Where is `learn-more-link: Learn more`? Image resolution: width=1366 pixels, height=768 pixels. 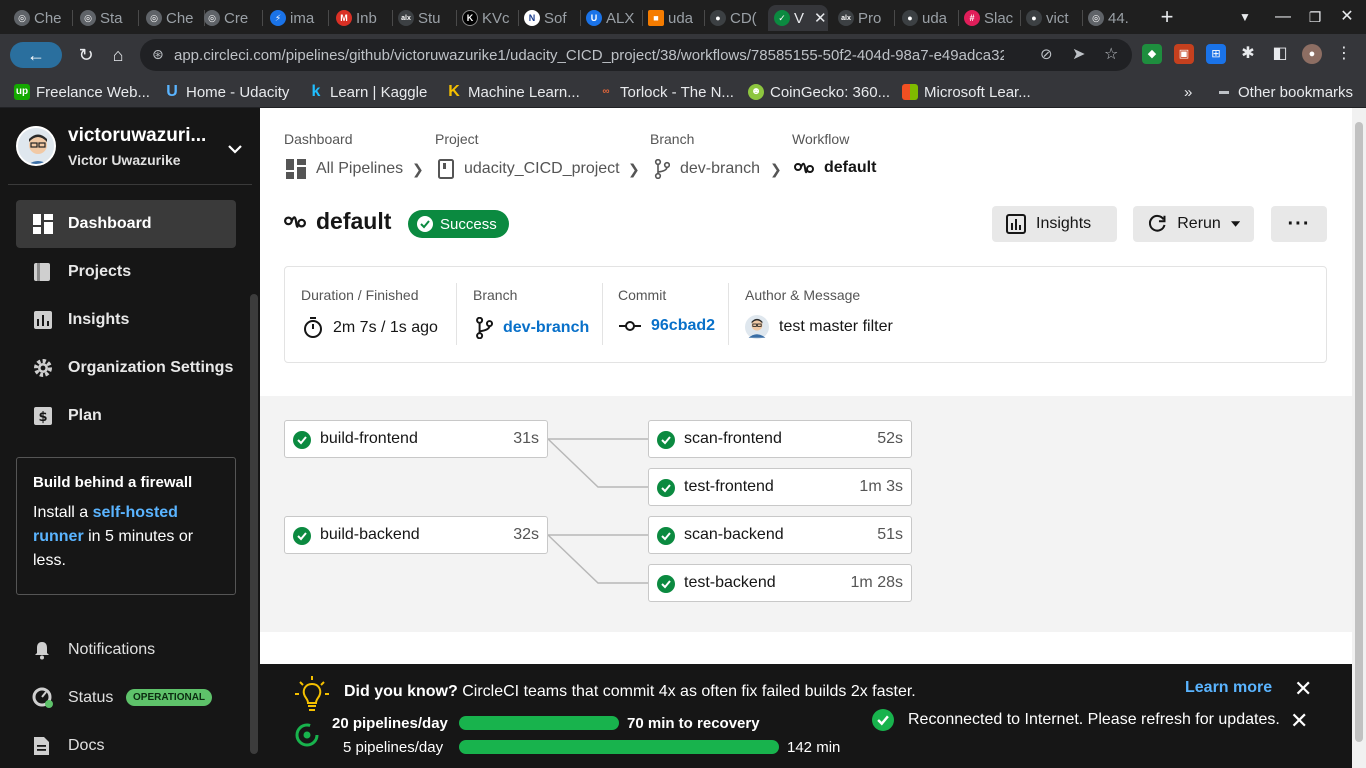
learn-more-link: Learn more is located at coordinates (1228, 688).